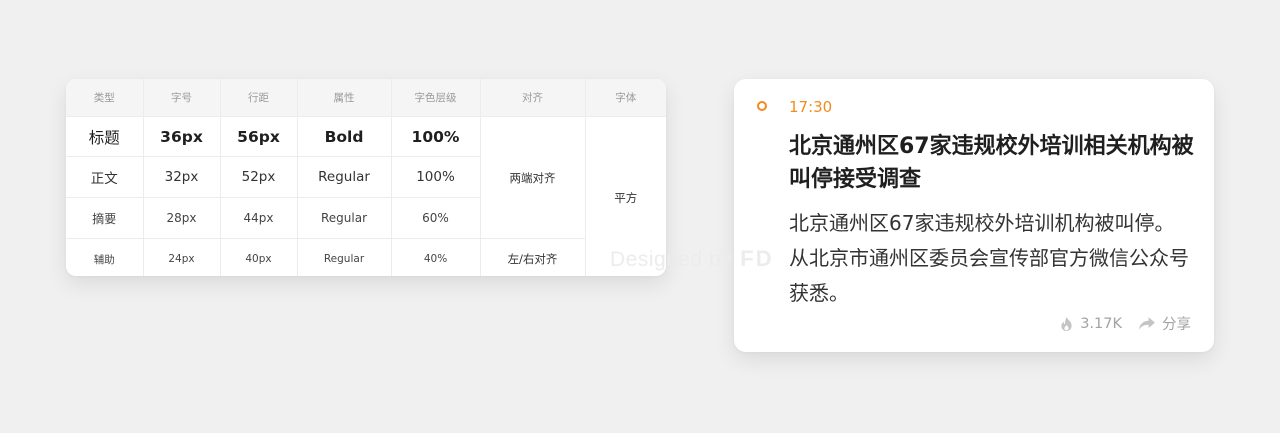 Image resolution: width=1280 pixels, height=433 pixels. Describe the element at coordinates (1176, 325) in the screenshot. I see `share-label: 分享` at that location.